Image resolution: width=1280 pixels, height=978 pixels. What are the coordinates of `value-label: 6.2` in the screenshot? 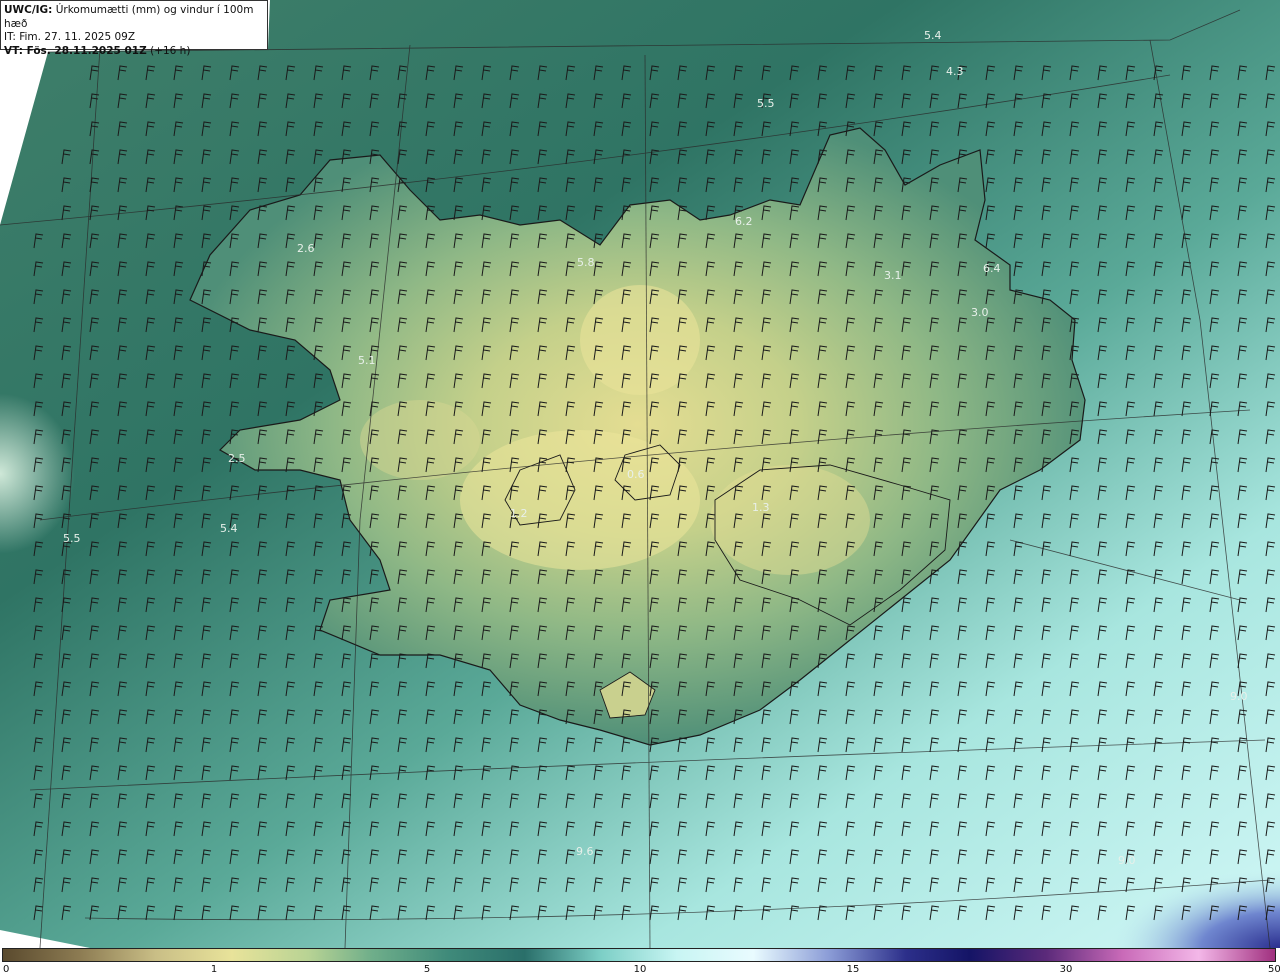 It's located at (744, 221).